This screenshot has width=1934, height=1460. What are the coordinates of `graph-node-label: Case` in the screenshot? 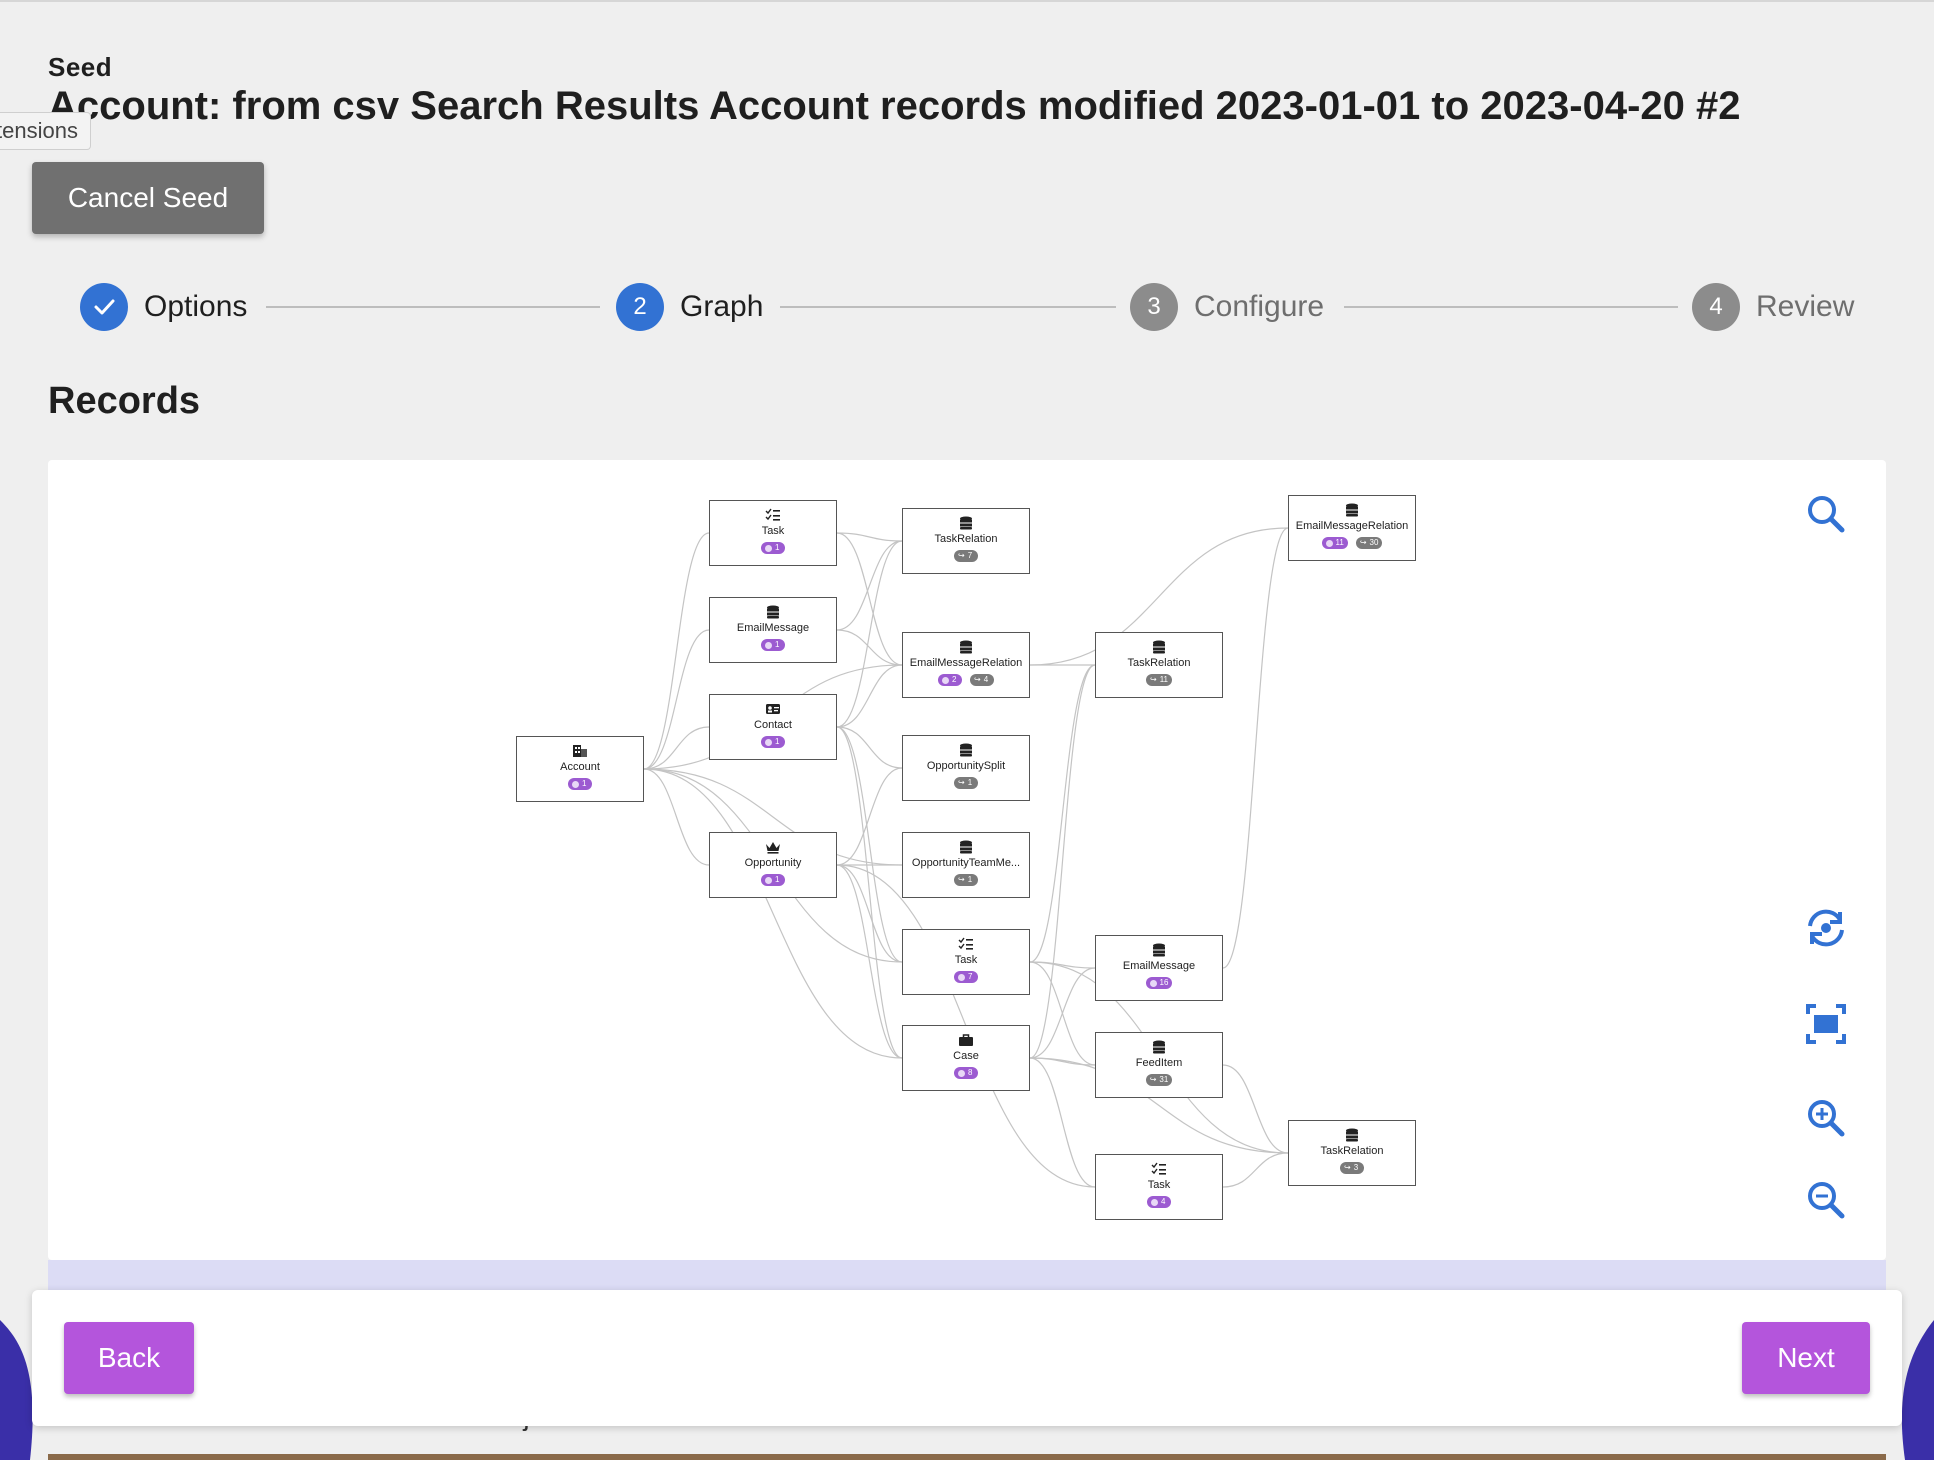 It's located at (966, 1056).